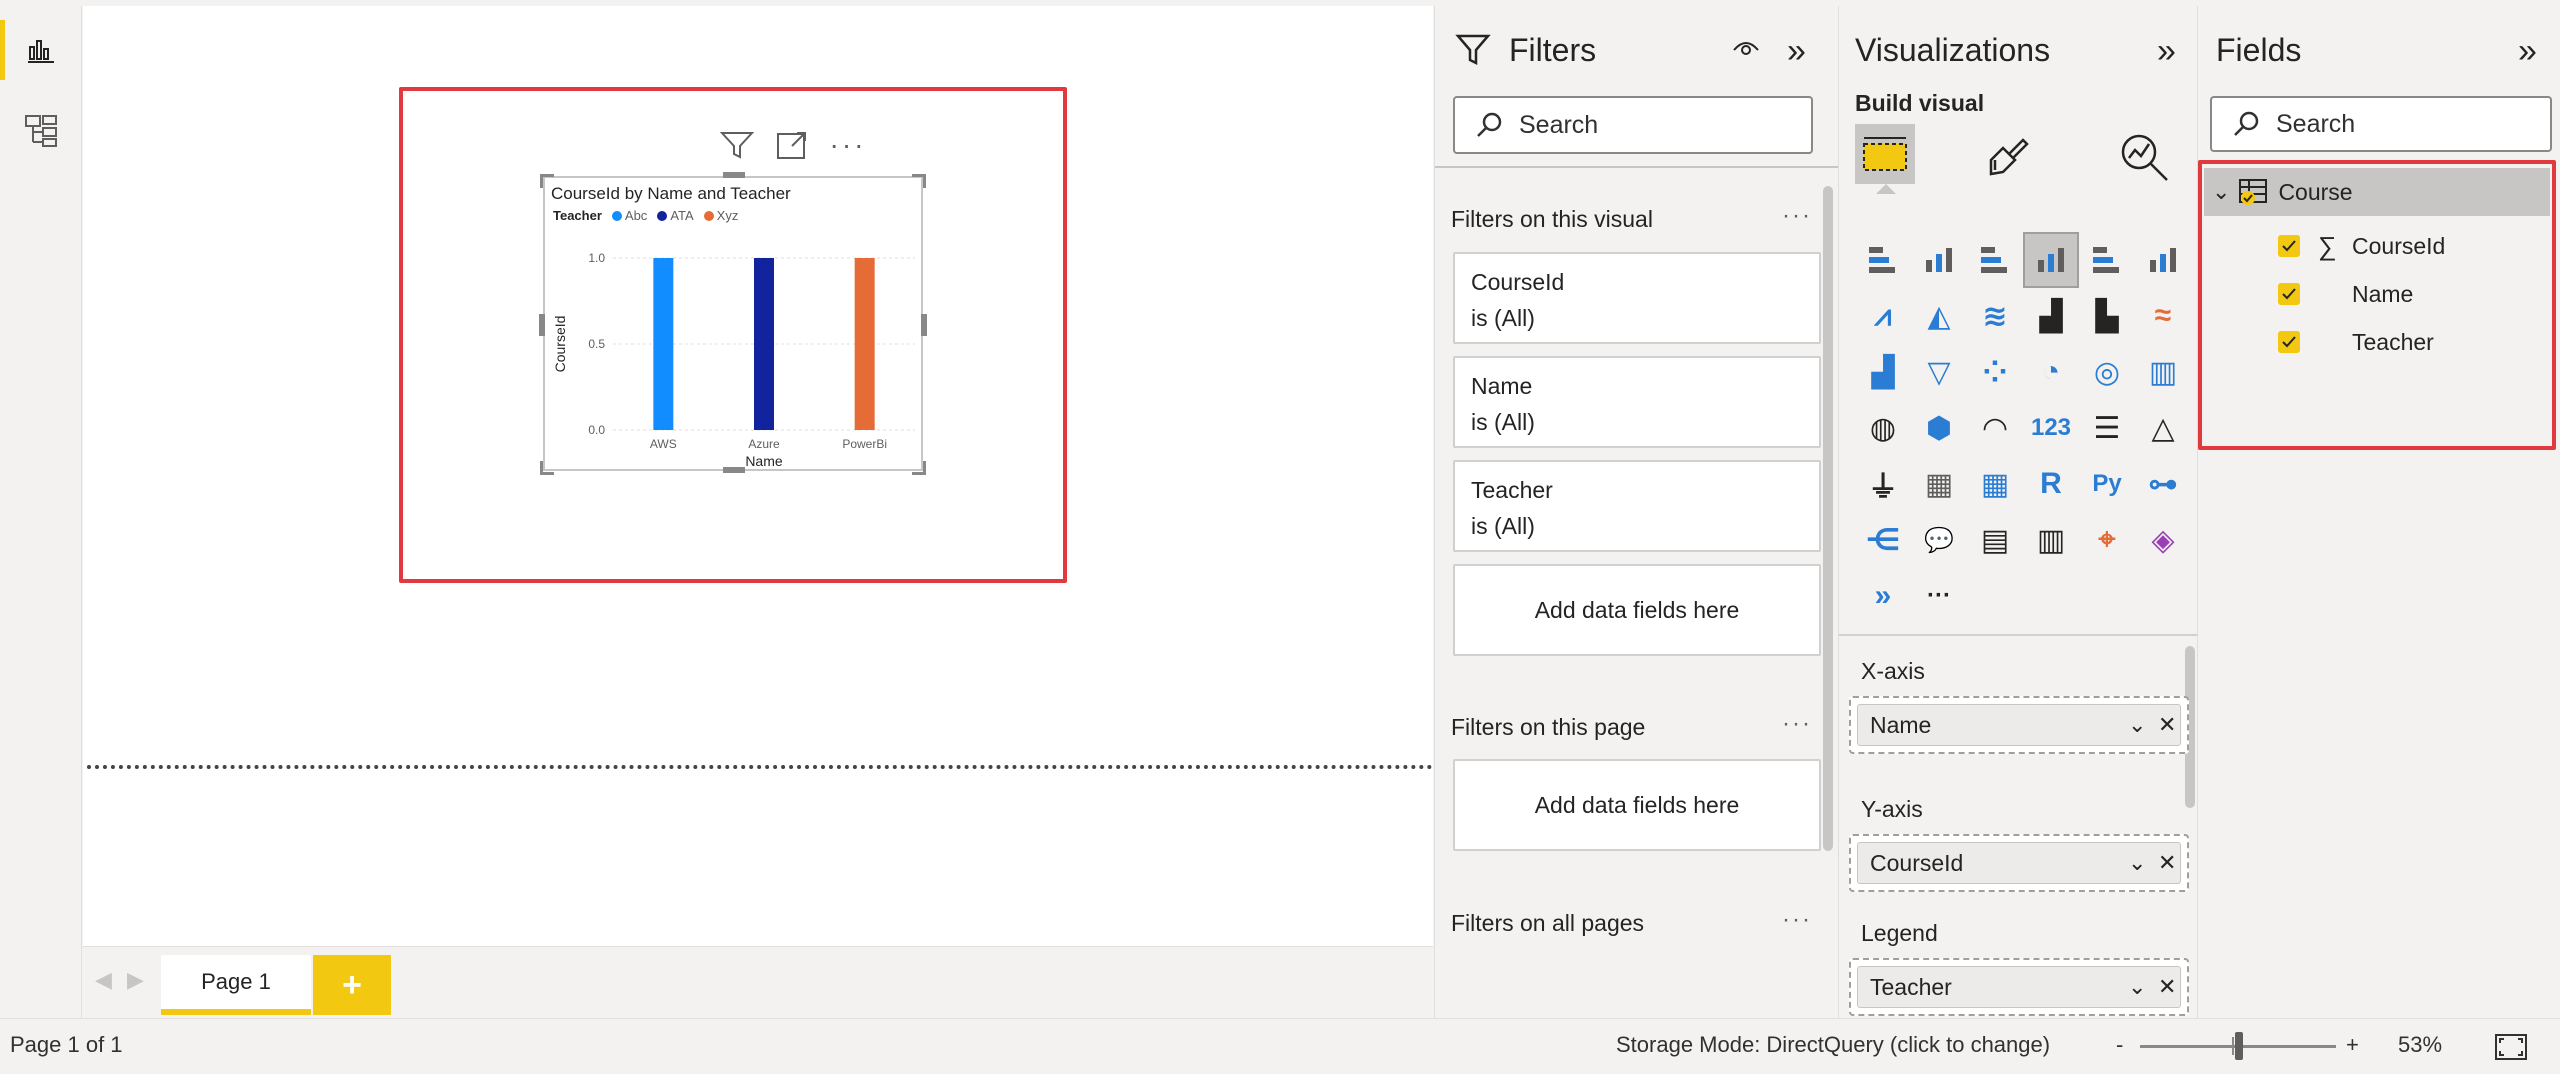 This screenshot has height=1074, width=2560. I want to click on key-influencers-icon: ⊶, so click(2163, 484).